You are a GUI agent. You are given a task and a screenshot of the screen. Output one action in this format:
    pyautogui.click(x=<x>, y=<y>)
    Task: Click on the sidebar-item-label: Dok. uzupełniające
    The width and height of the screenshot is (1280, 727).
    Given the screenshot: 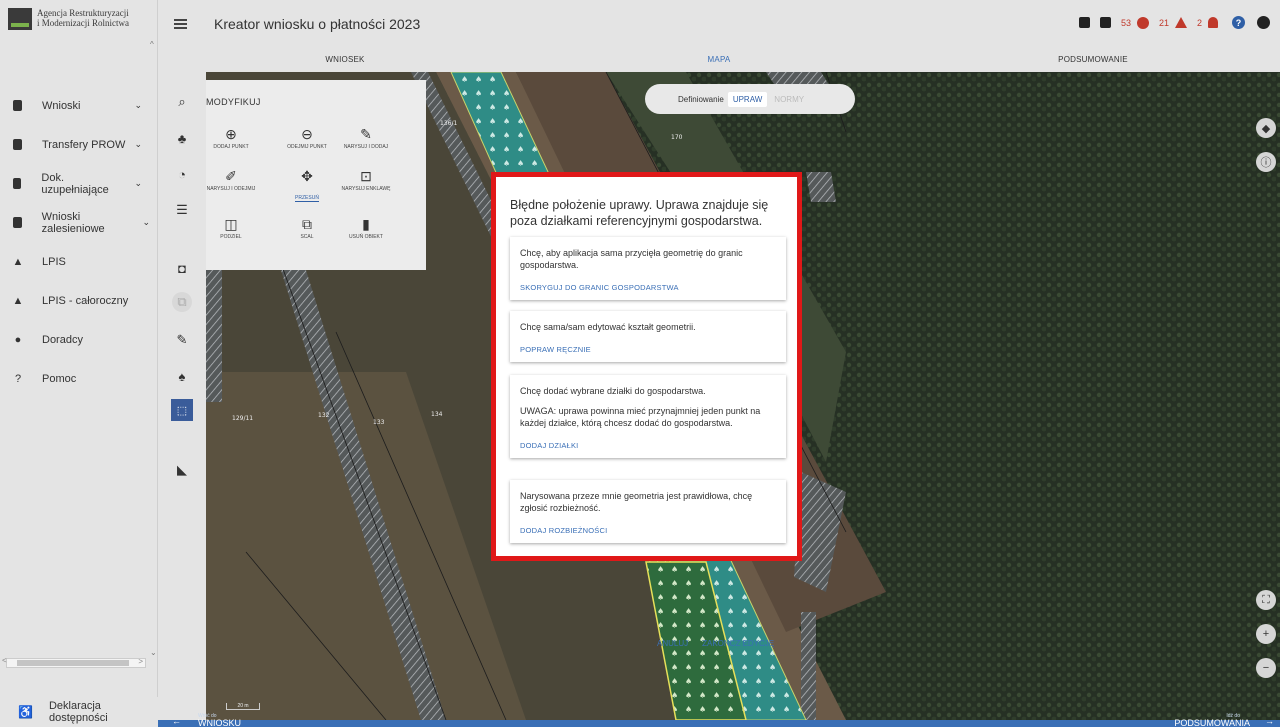 What is the action you would take?
    pyautogui.click(x=75, y=183)
    